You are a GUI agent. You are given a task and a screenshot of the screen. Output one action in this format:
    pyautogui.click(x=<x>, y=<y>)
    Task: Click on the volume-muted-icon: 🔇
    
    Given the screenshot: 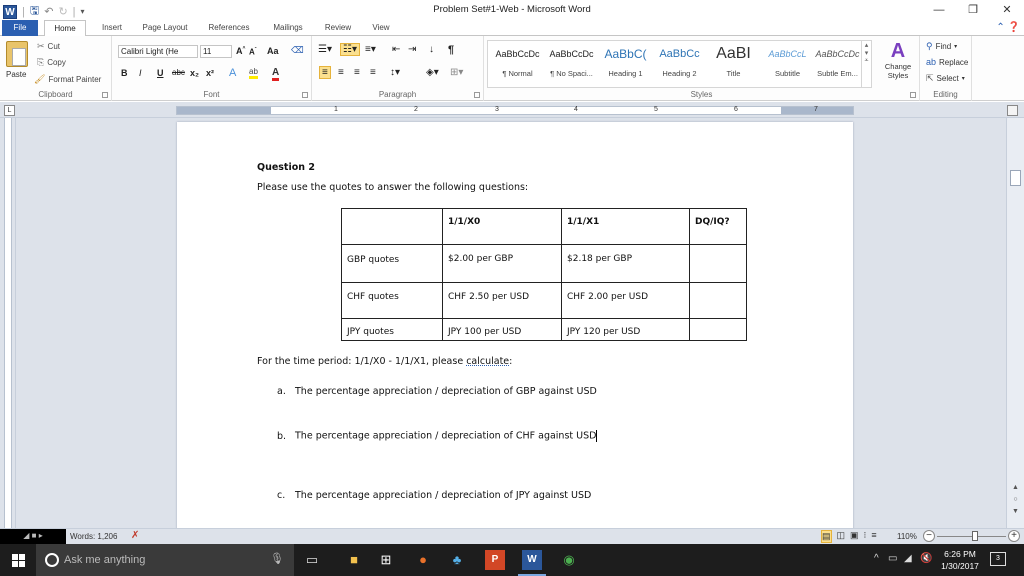 What is the action you would take?
    pyautogui.click(x=926, y=558)
    